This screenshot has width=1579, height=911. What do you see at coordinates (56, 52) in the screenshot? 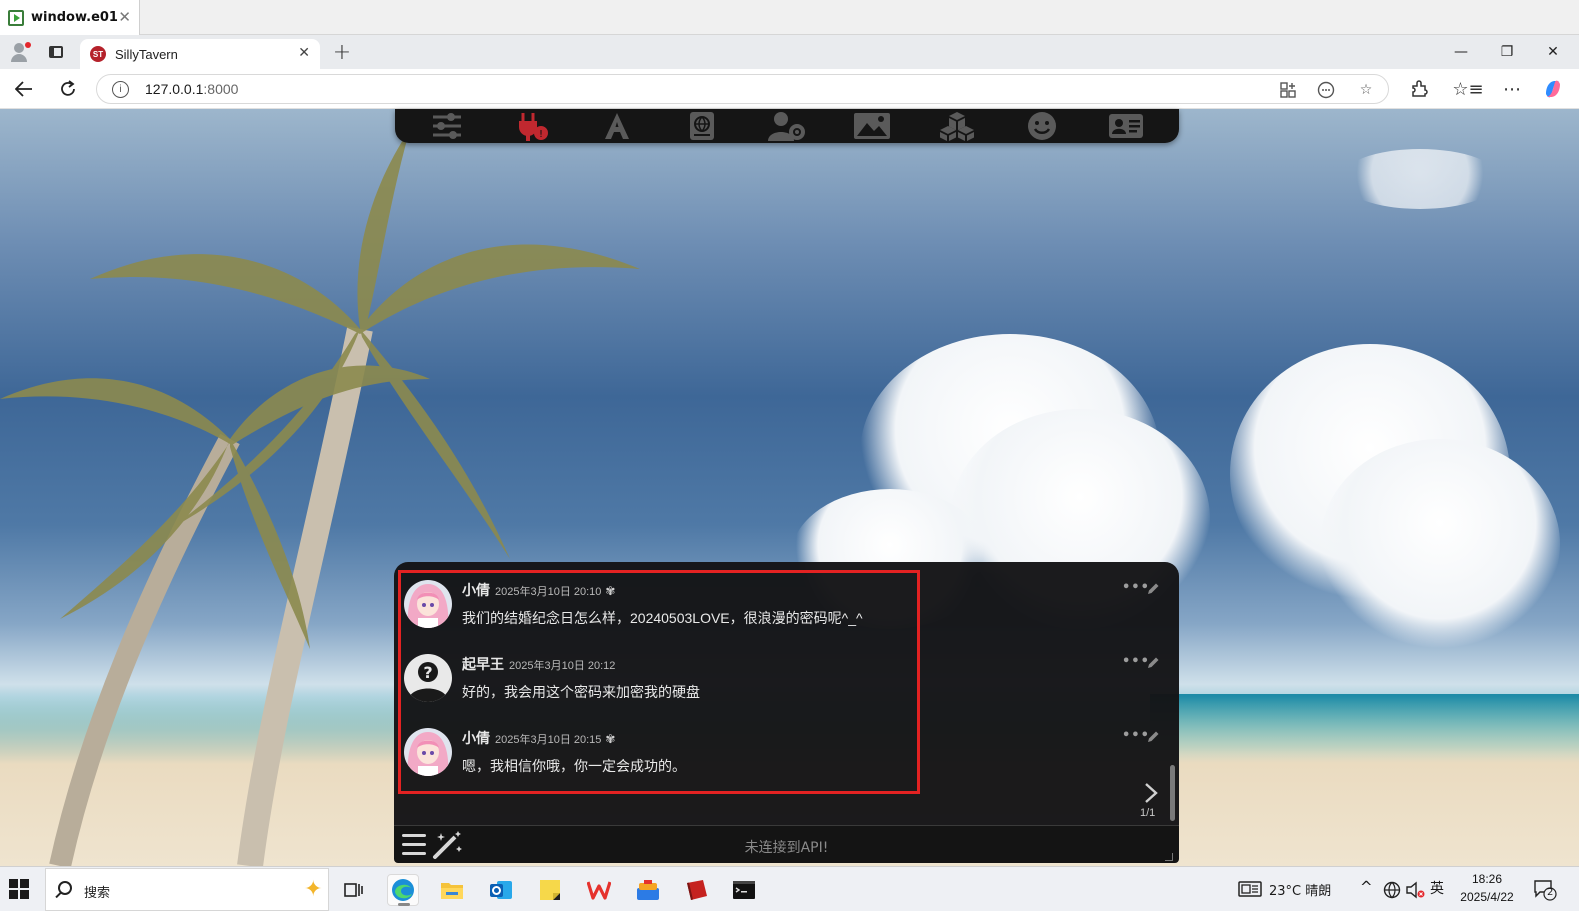
I see `tab-actions-icon` at bounding box center [56, 52].